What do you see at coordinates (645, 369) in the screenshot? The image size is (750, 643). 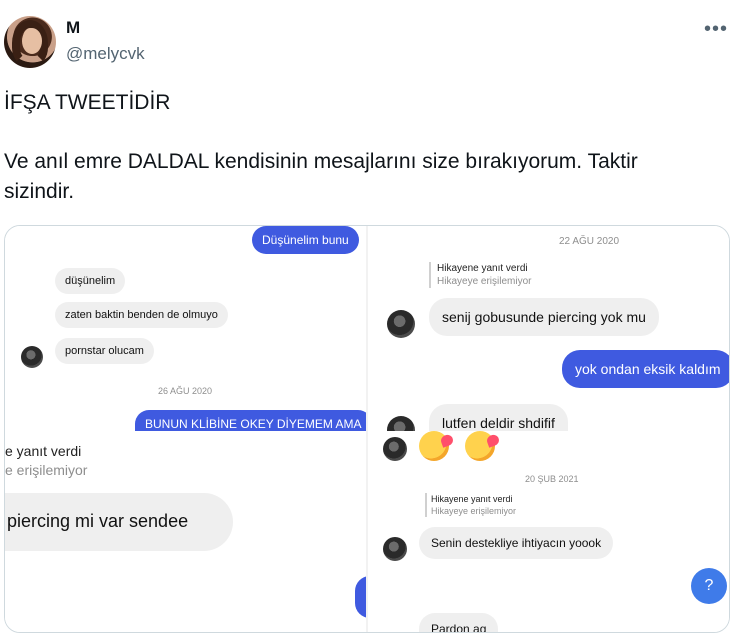 I see `outgoing-message: yok ondan eksik kaldım` at bounding box center [645, 369].